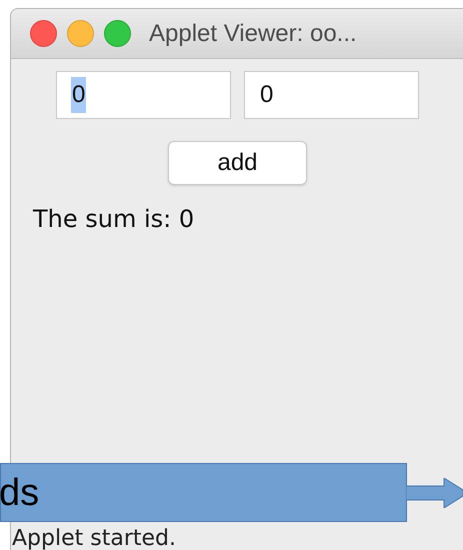 Image resolution: width=463 pixels, height=550 pixels. What do you see at coordinates (237, 163) in the screenshot?
I see `add-button: add` at bounding box center [237, 163].